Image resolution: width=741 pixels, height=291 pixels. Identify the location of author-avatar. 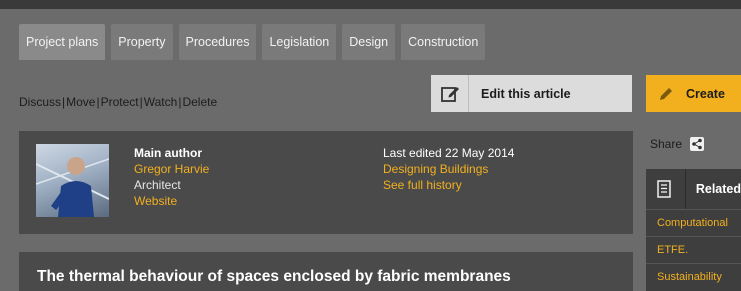
(72, 180).